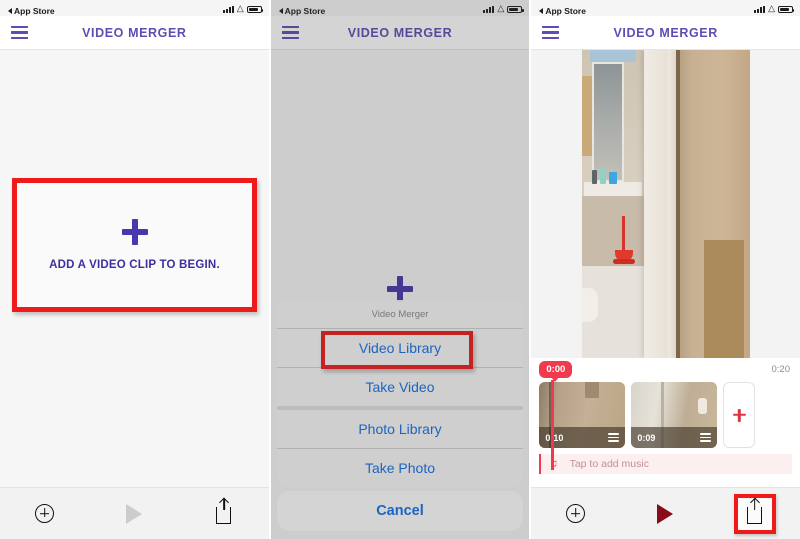 Image resolution: width=800 pixels, height=539 pixels. Describe the element at coordinates (646, 437) in the screenshot. I see `clip-duration-label: 0:09` at that location.